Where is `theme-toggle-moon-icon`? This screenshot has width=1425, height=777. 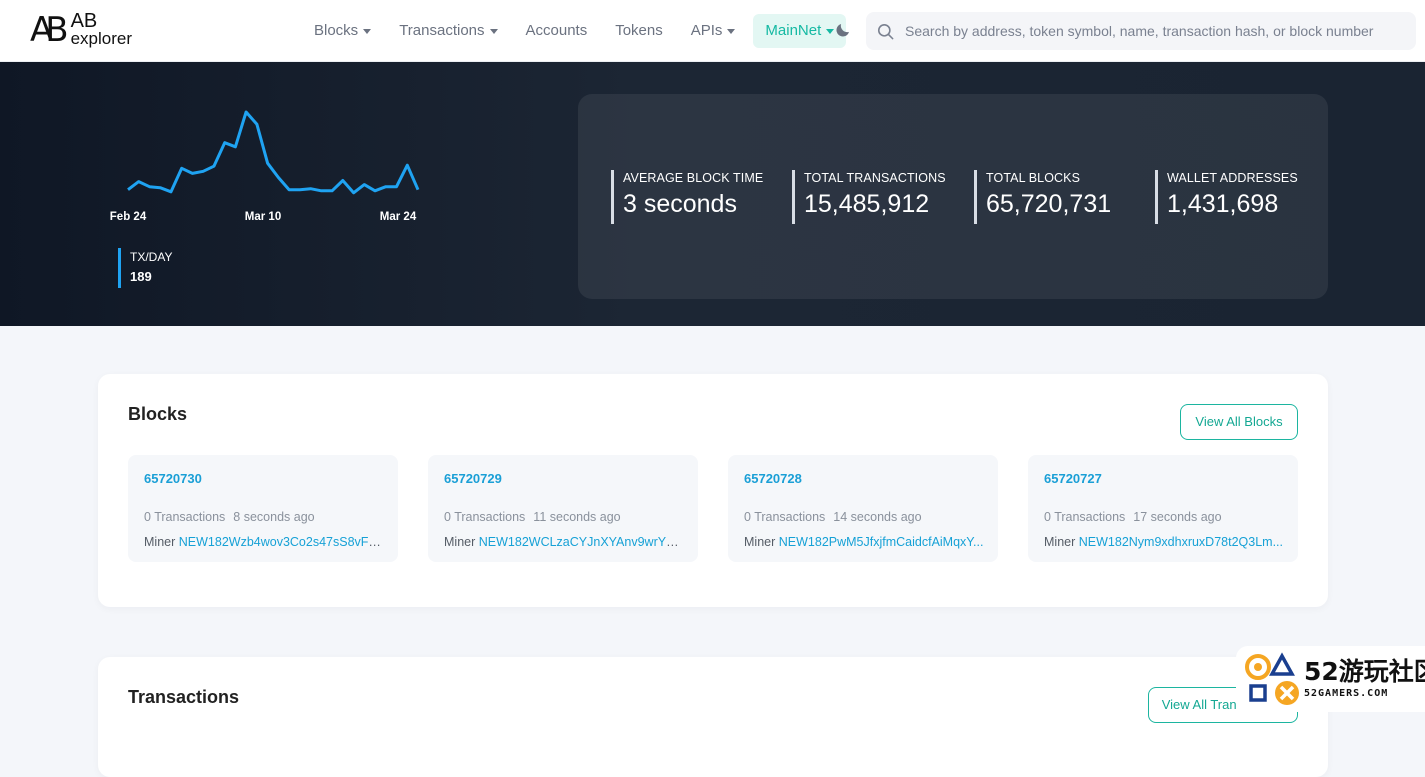 theme-toggle-moon-icon is located at coordinates (843, 30).